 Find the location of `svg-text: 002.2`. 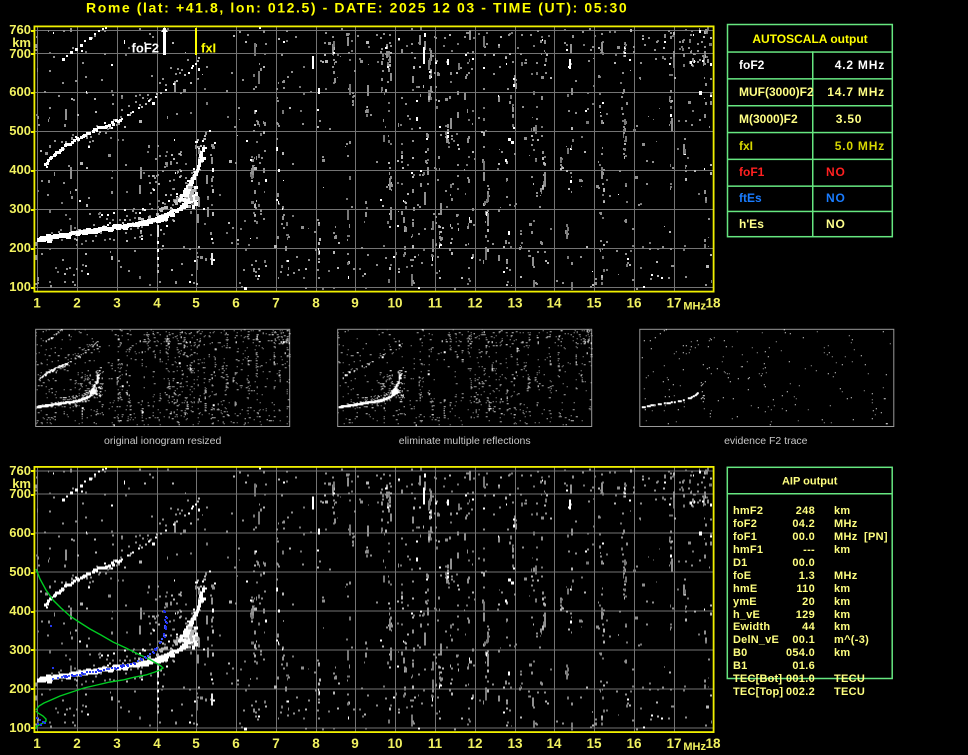

svg-text: 002.2 is located at coordinates (800, 692).